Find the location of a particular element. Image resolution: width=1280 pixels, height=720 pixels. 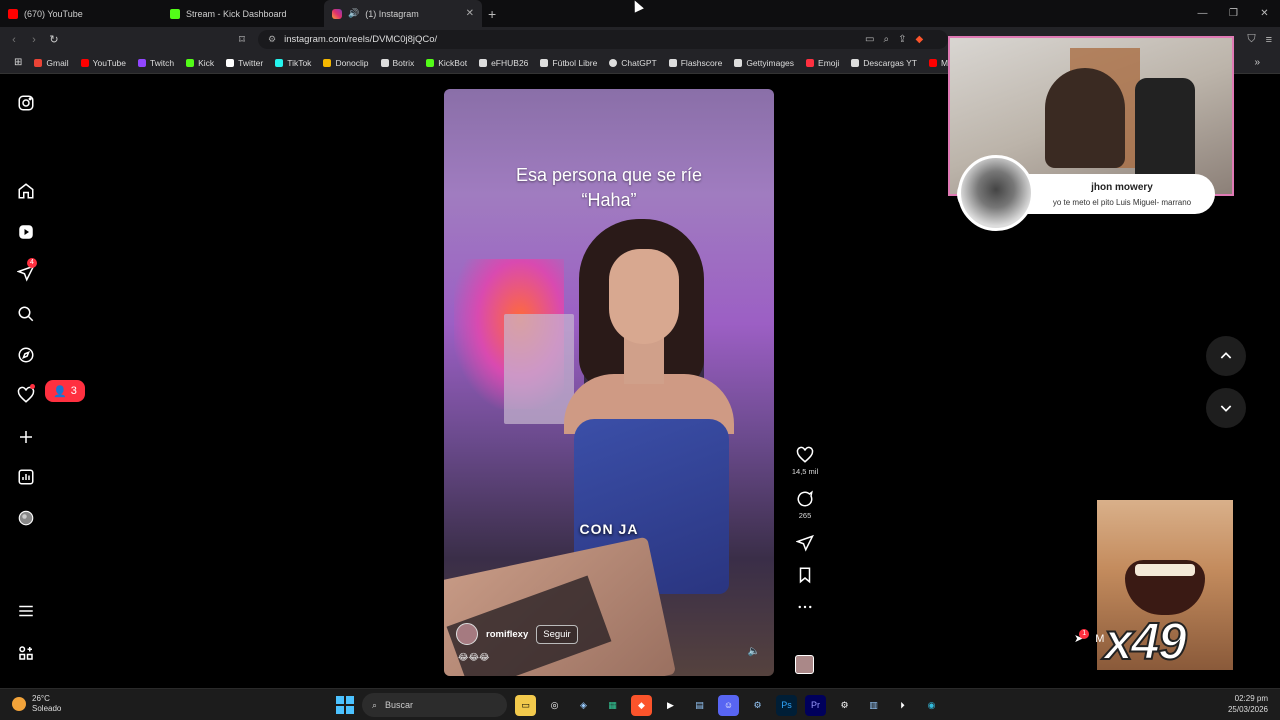

bookmark-emoji: Emoji is located at coordinates (822, 63).